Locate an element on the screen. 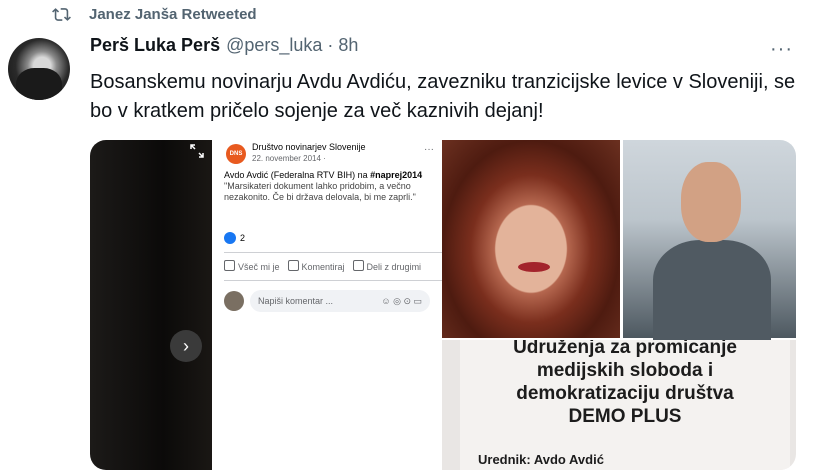 The height and width of the screenshot is (470, 825). next-image-button: › is located at coordinates (186, 346).